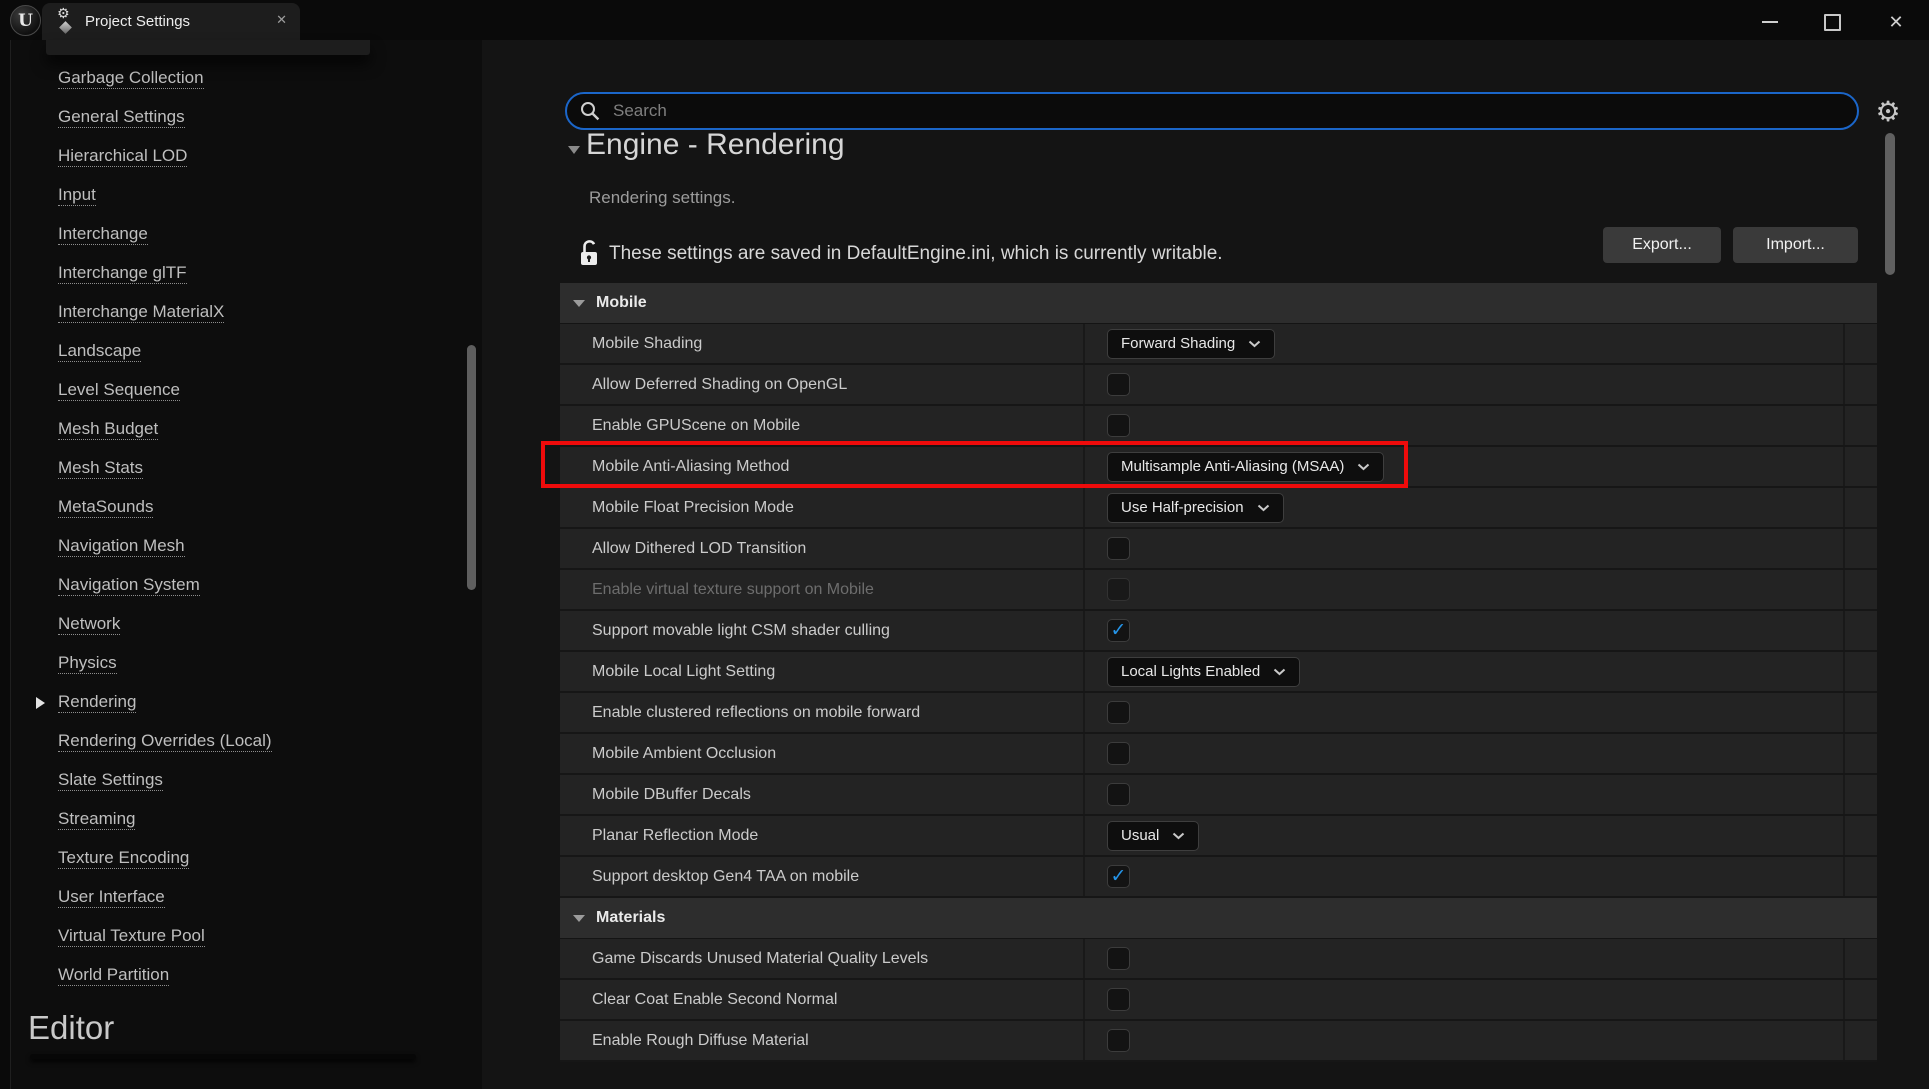  I want to click on dropdown-mobile-shading: Forward Shading, so click(1191, 343).